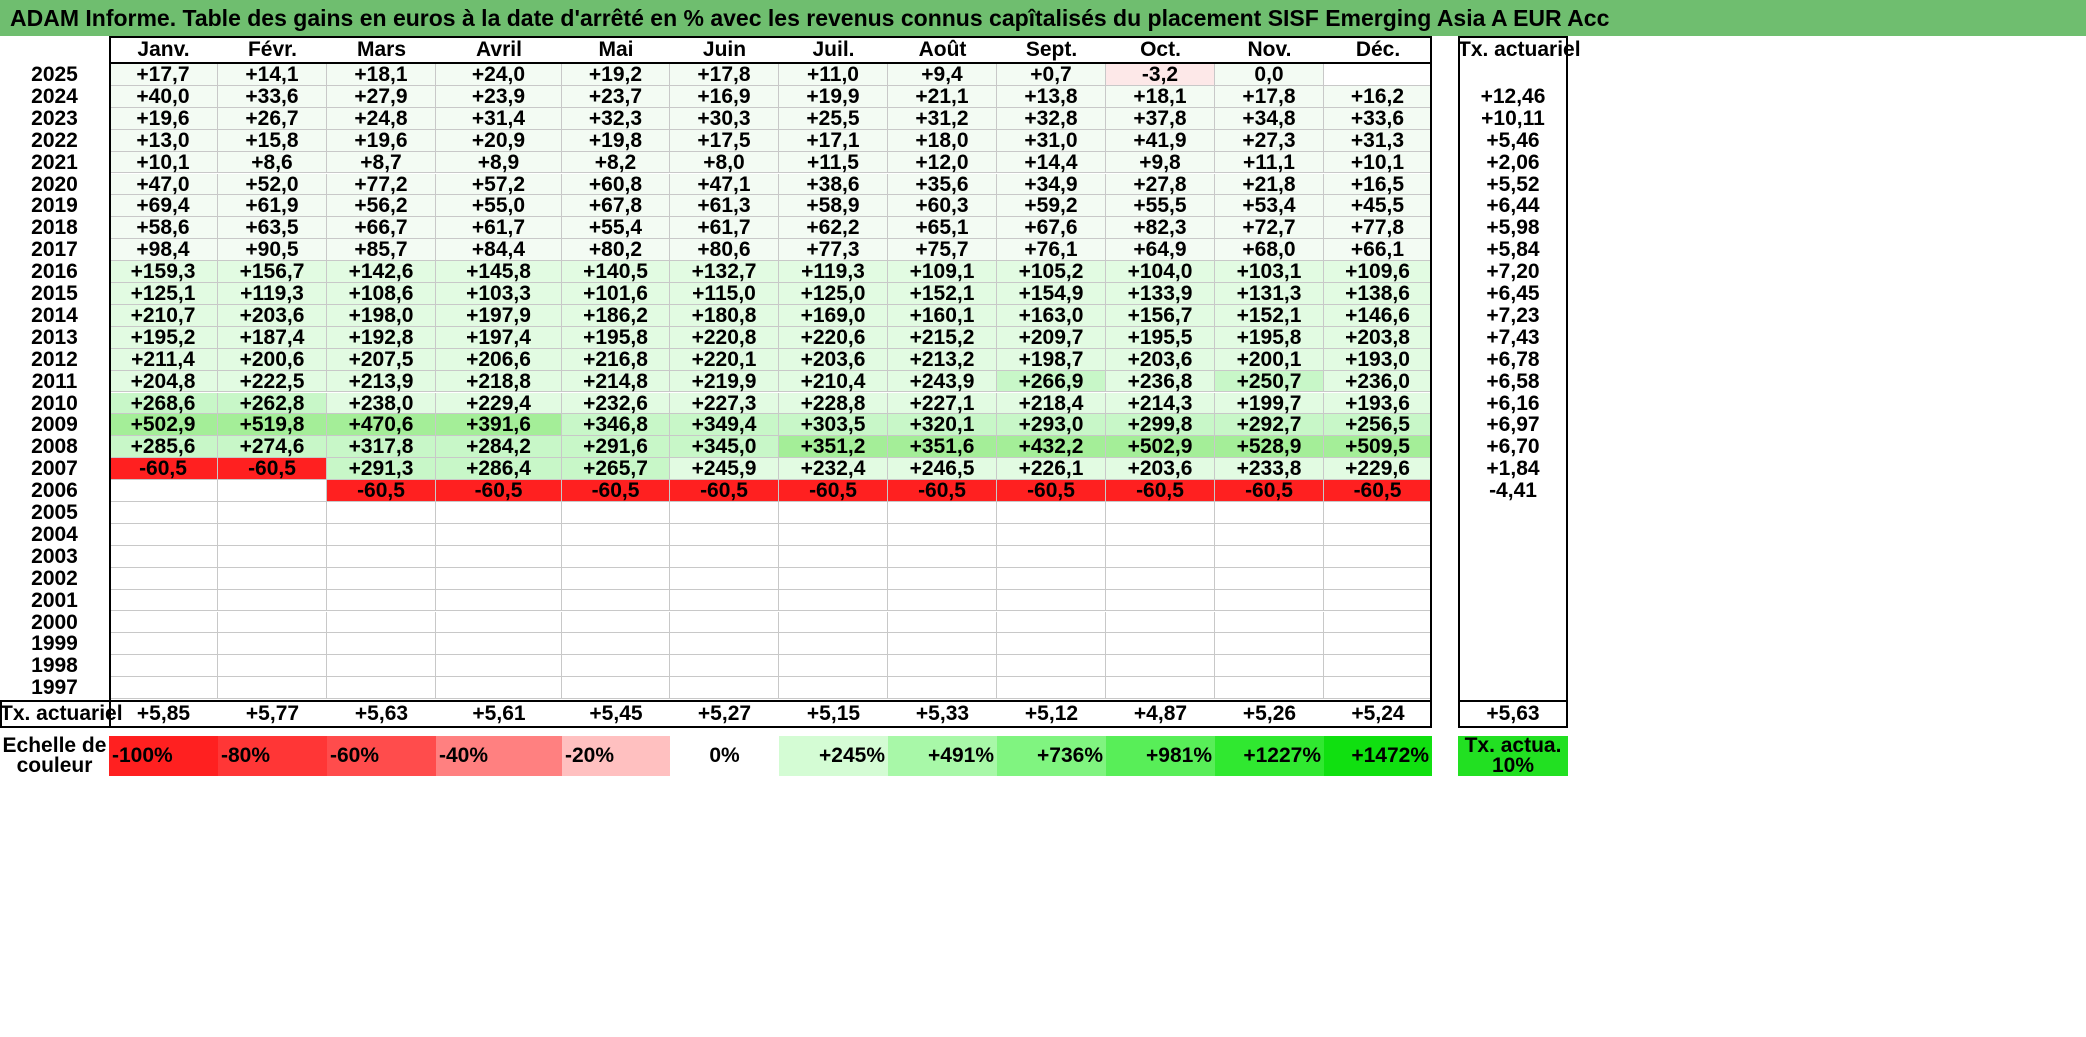  Describe the element at coordinates (1160, 75) in the screenshot. I see `table-cell: -3,2` at that location.